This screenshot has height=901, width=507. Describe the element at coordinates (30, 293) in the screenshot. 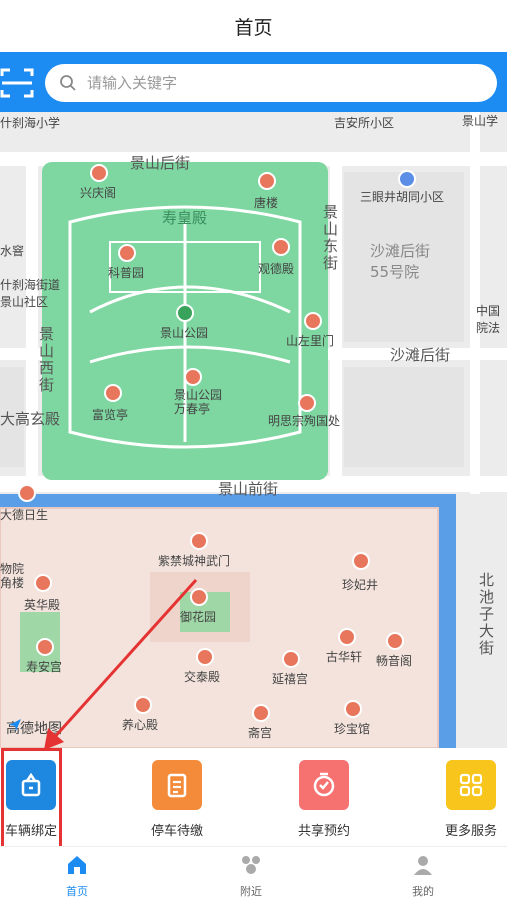

I see `map-label: 什刹海街道 景山社区` at that location.